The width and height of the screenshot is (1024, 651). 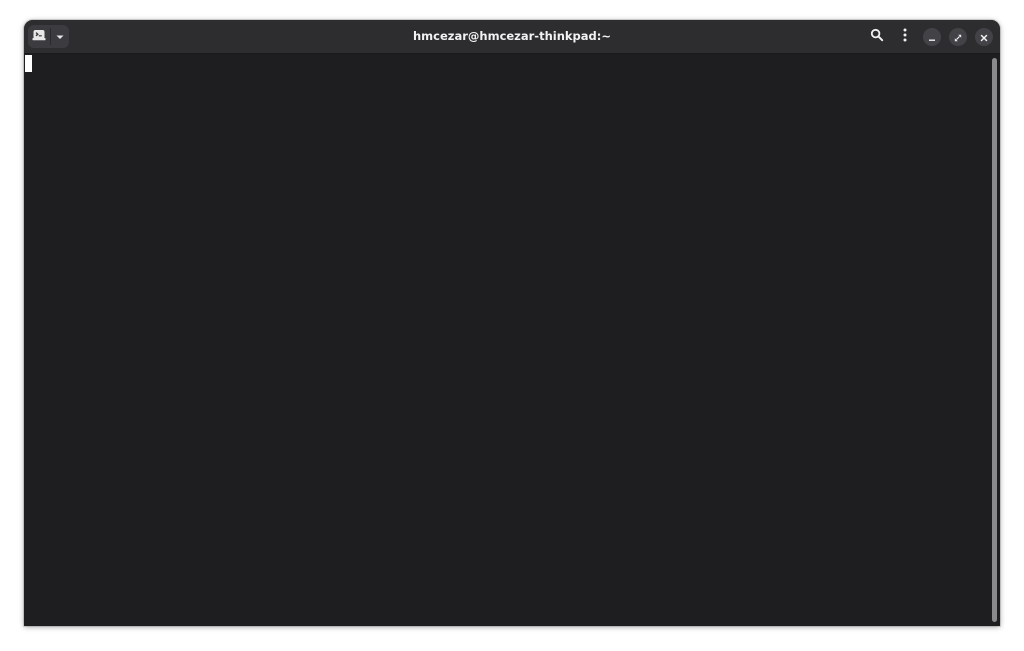 I want to click on header-bar: hmcezar@hmcezar-thinkpad:~, so click(x=512, y=37).